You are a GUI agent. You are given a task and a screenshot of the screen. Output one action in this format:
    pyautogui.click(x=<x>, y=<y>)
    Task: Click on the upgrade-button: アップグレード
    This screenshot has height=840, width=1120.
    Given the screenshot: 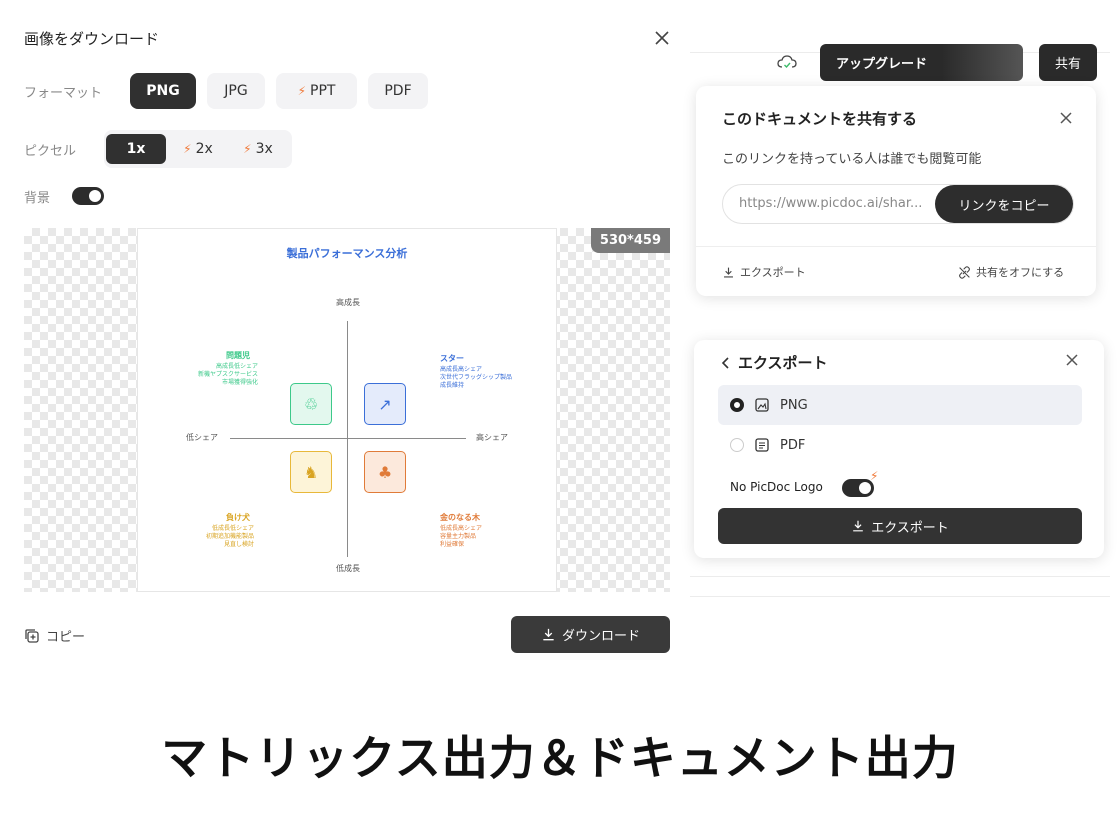 What is the action you would take?
    pyautogui.click(x=921, y=62)
    